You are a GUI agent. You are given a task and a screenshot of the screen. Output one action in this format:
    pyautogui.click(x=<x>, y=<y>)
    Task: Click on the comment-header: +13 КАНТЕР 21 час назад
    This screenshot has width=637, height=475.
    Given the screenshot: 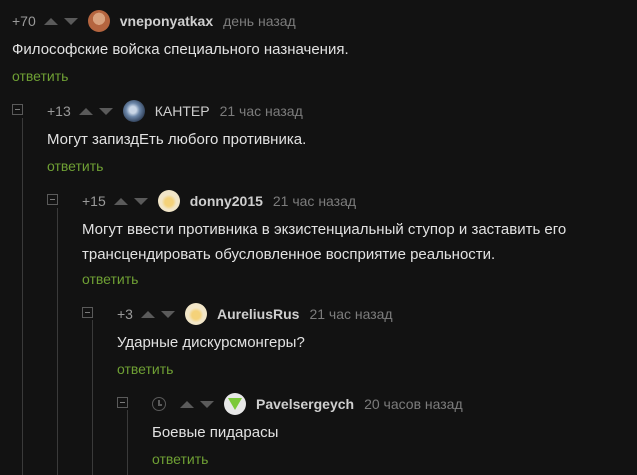 What is the action you would take?
    pyautogui.click(x=175, y=111)
    